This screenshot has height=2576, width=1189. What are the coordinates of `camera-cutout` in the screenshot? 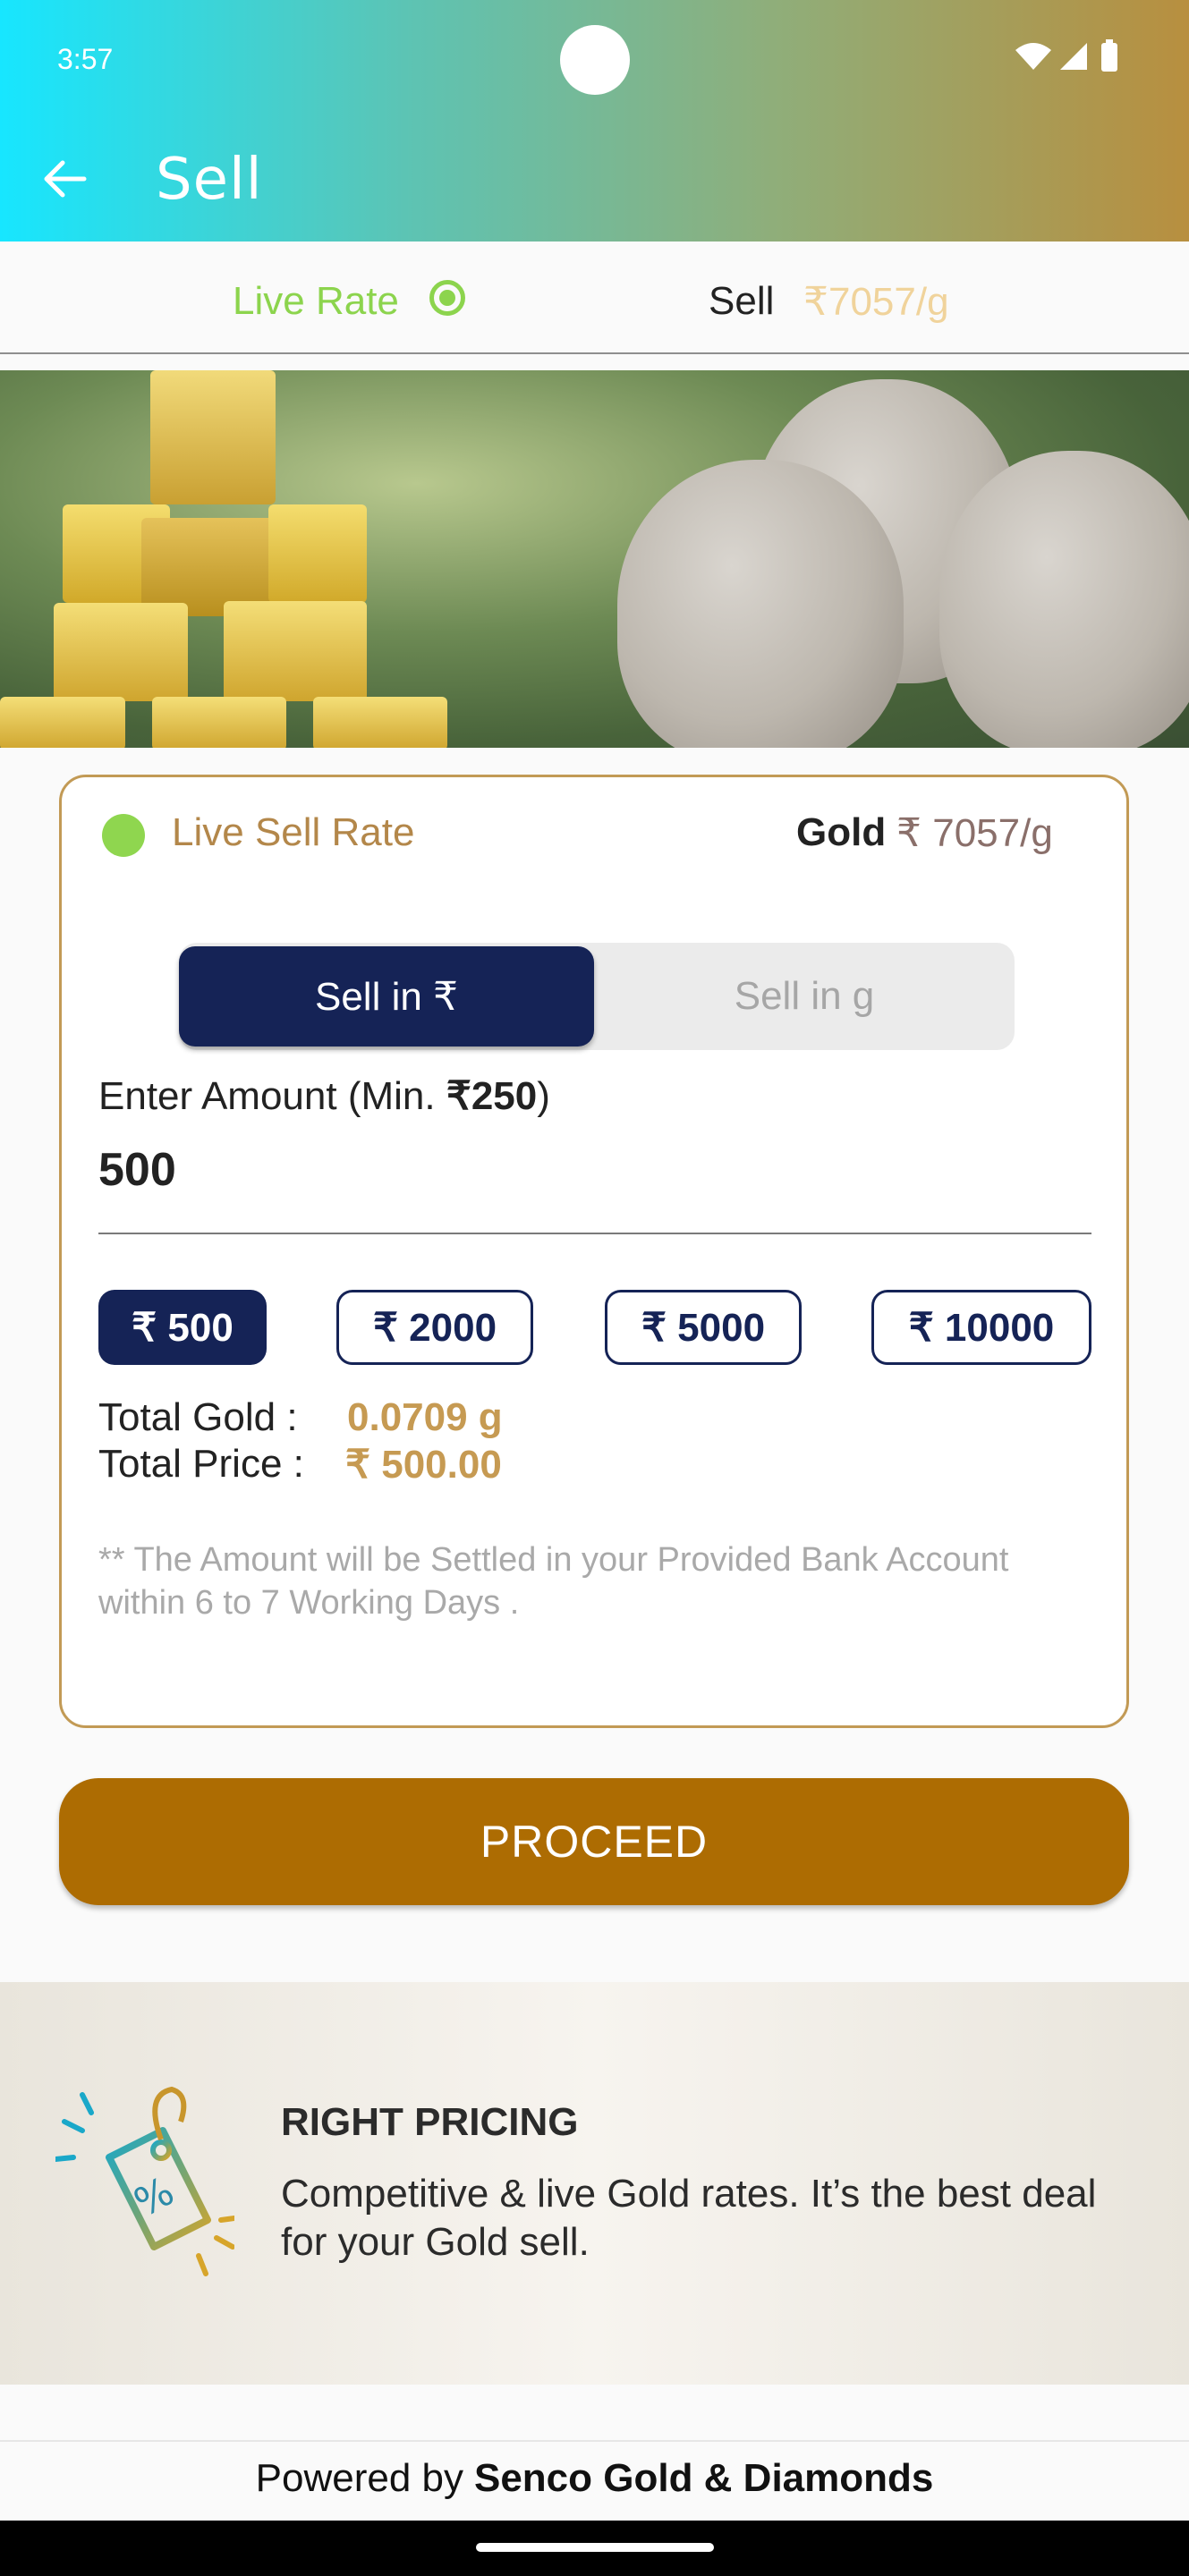 It's located at (595, 60).